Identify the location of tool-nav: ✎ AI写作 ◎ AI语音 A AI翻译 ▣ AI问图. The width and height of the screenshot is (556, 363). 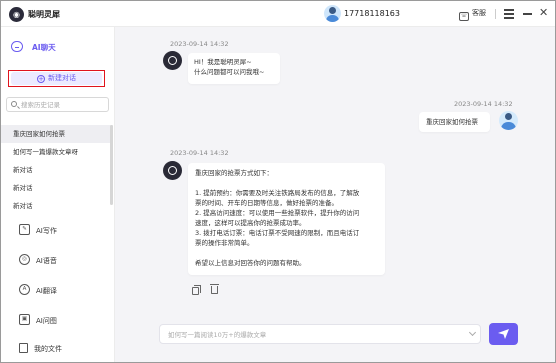
(57, 277).